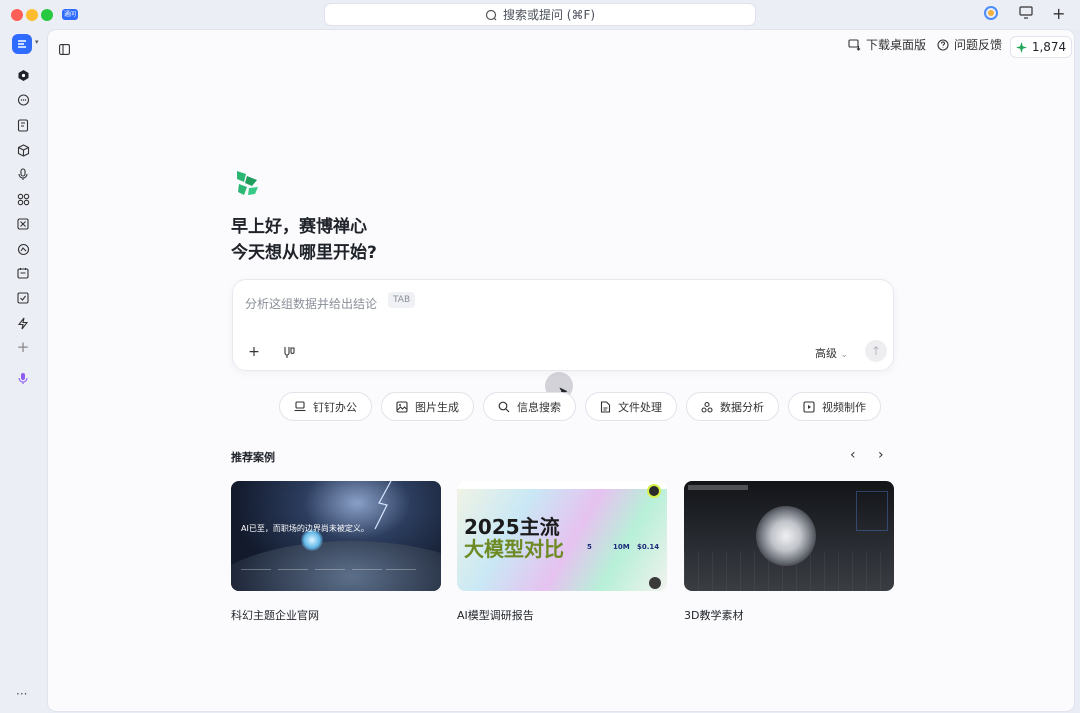 Image resolution: width=1080 pixels, height=713 pixels. What do you see at coordinates (37, 42) in the screenshot?
I see `workspace-dropdown-icon: ▾` at bounding box center [37, 42].